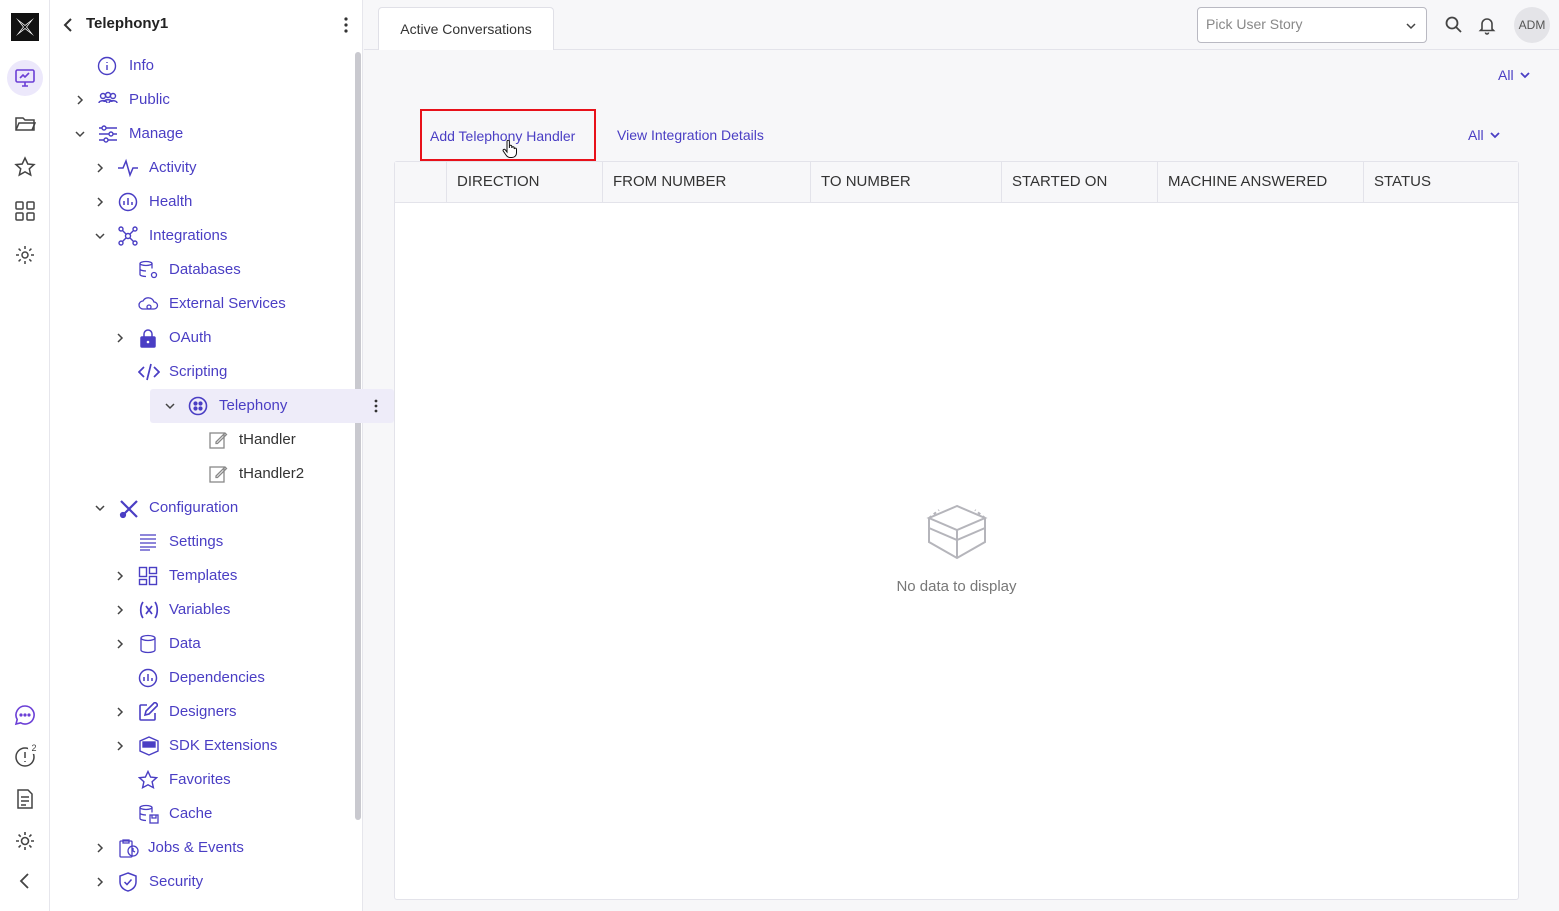 The image size is (1559, 911). What do you see at coordinates (142, 65) in the screenshot?
I see `tree-label: Info` at bounding box center [142, 65].